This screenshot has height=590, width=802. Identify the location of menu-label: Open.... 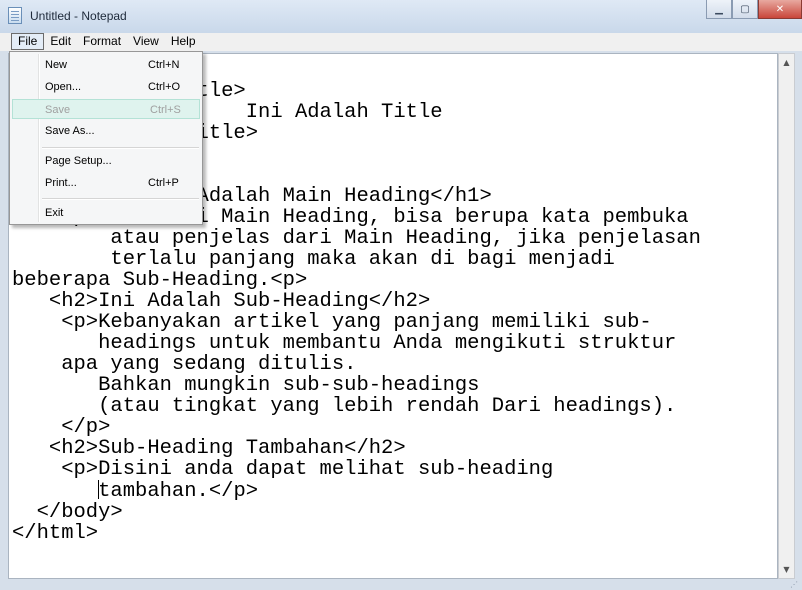
(63, 87).